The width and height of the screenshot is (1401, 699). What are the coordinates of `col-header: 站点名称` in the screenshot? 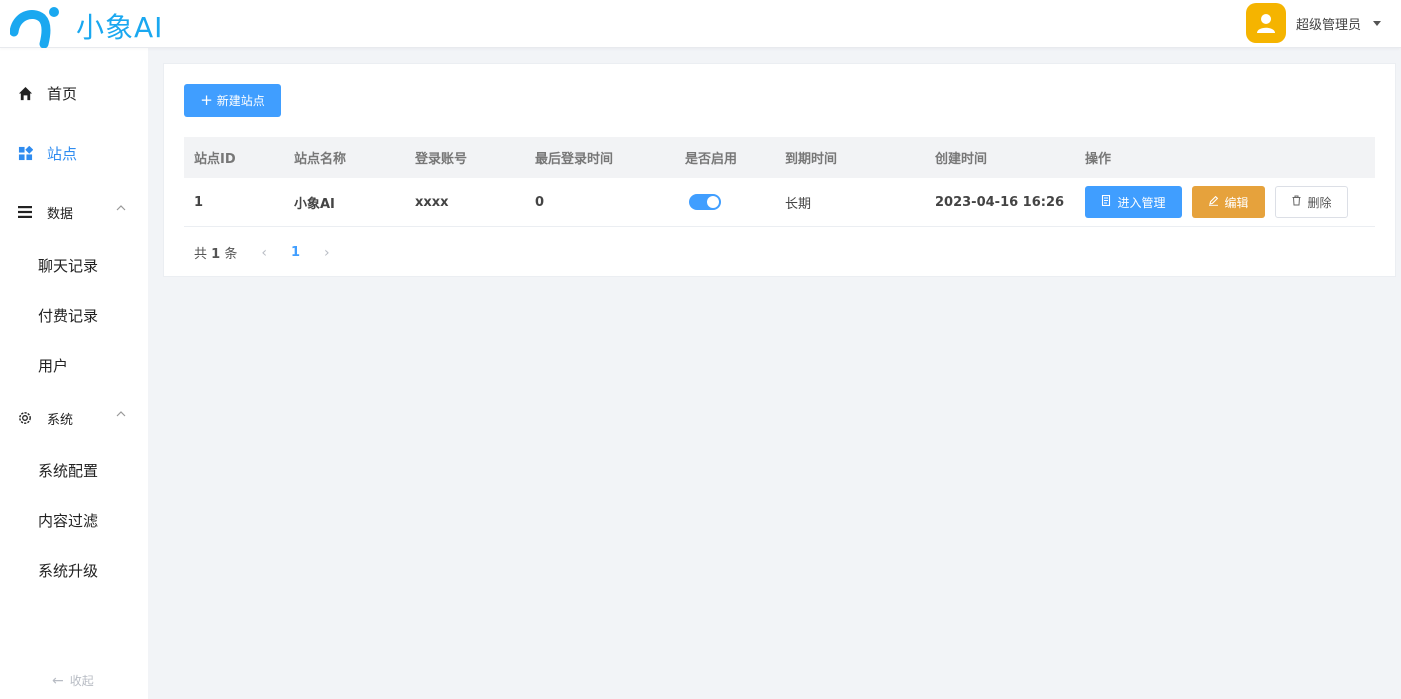 It's located at (320, 159).